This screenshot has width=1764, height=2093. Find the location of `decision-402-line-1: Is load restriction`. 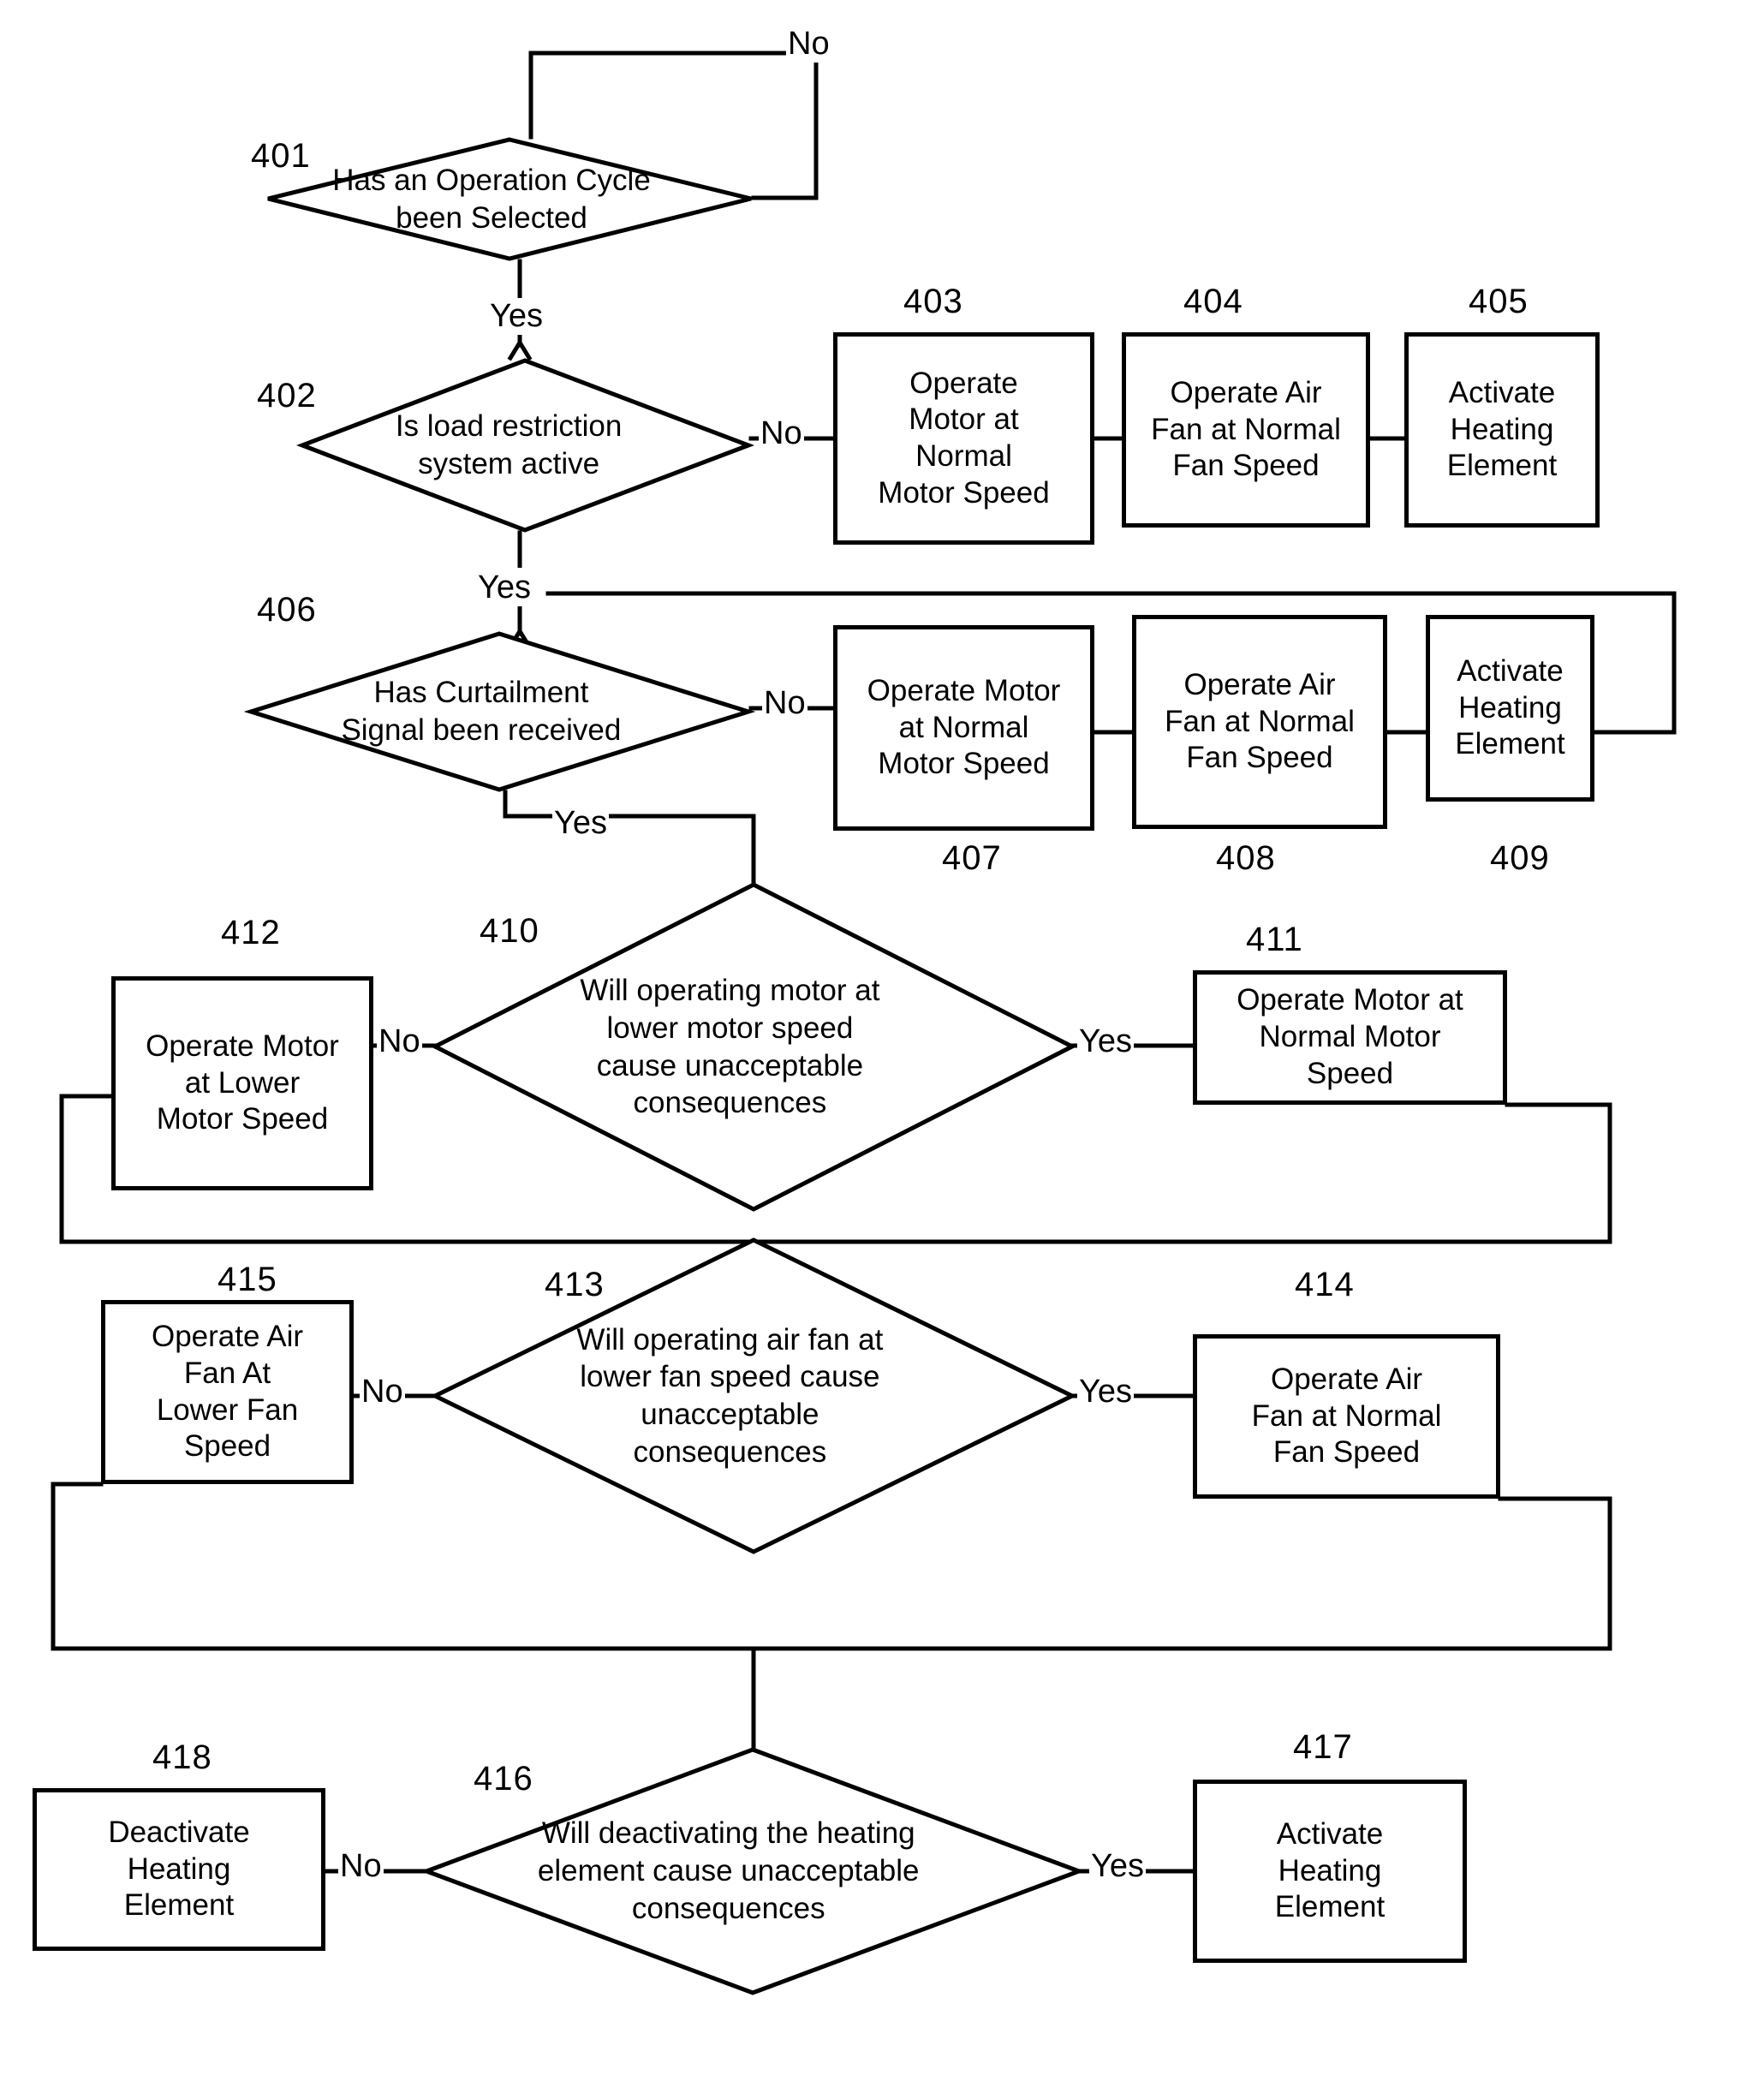

decision-402-line-1: Is load restriction is located at coordinates (509, 426).